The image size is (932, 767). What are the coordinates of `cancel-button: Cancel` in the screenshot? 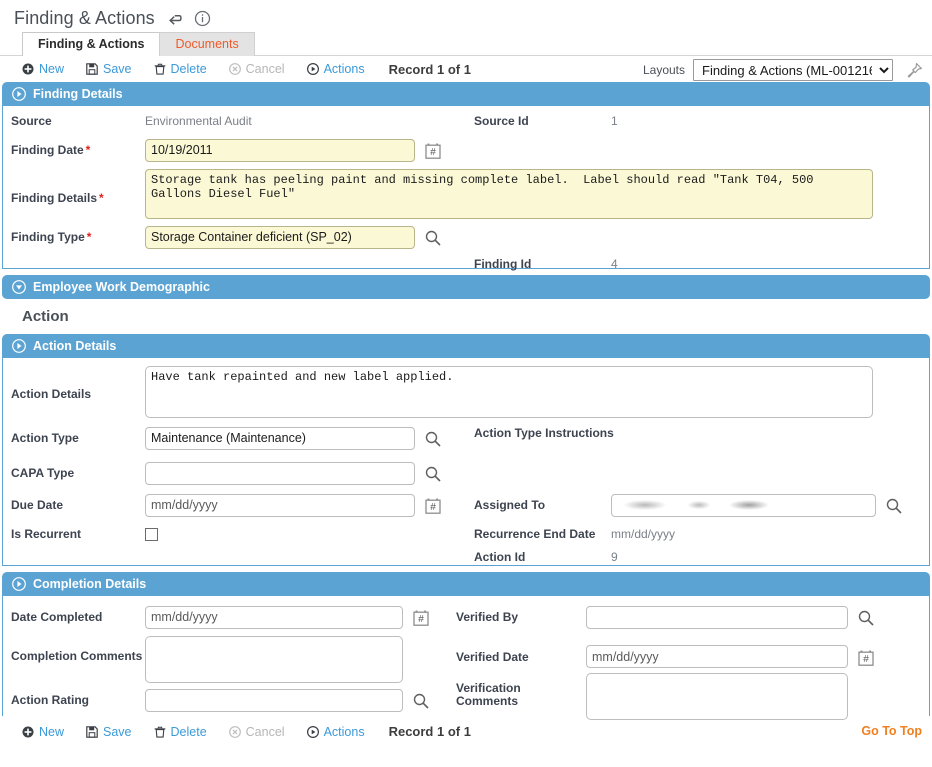 It's located at (256, 69).